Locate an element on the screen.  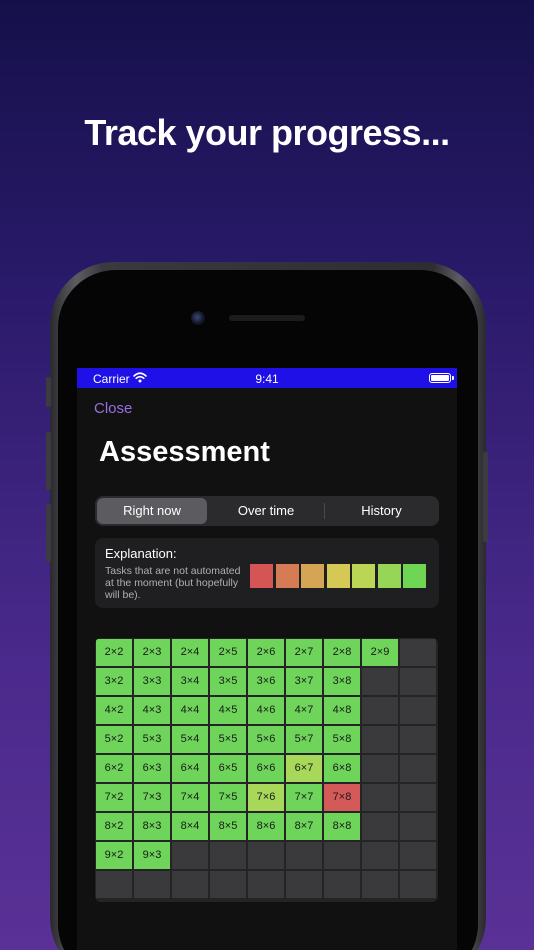
grid-cell-task: 3×8 is located at coordinates (342, 681).